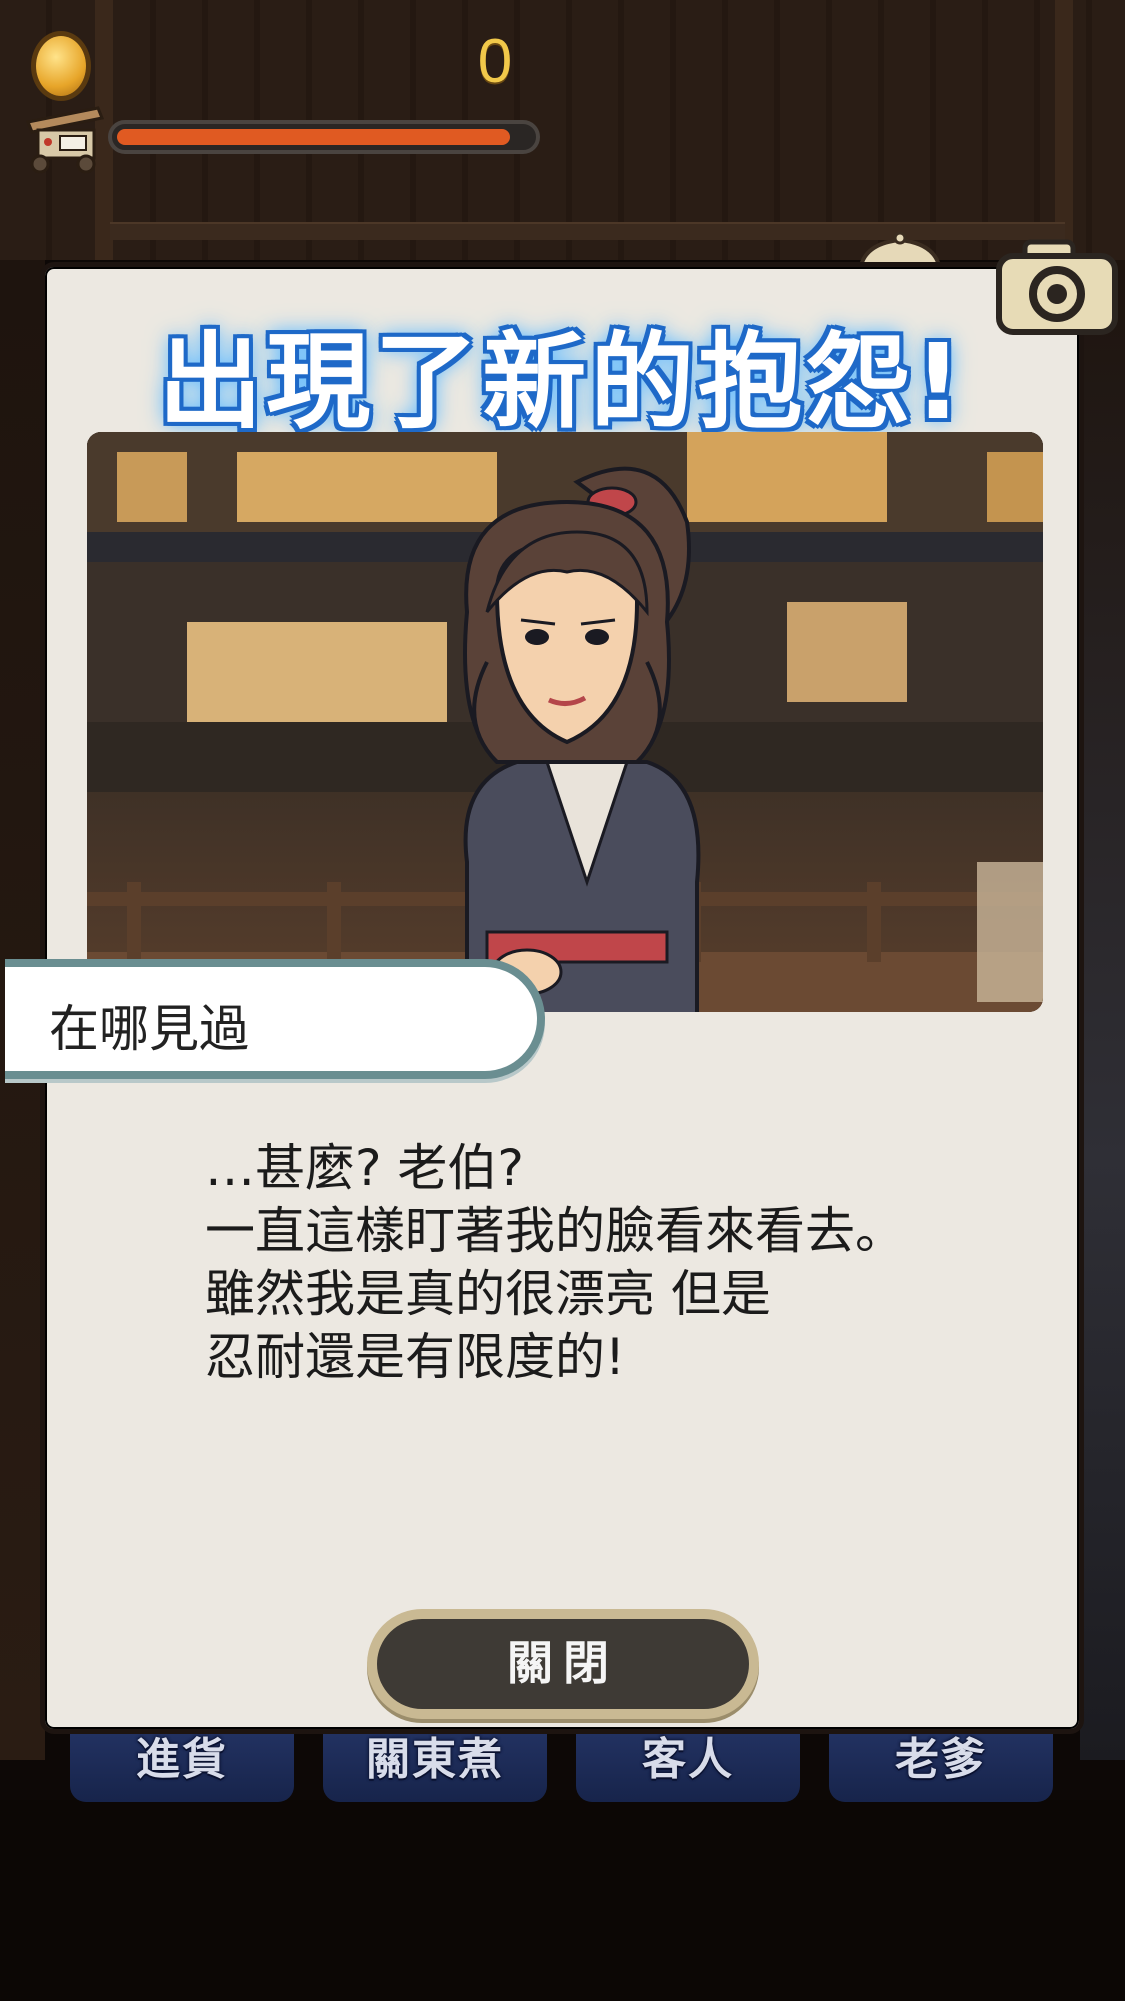 Image resolution: width=1125 pixels, height=2001 pixels. Describe the element at coordinates (65, 140) in the screenshot. I see `oden-cart-icon` at that location.